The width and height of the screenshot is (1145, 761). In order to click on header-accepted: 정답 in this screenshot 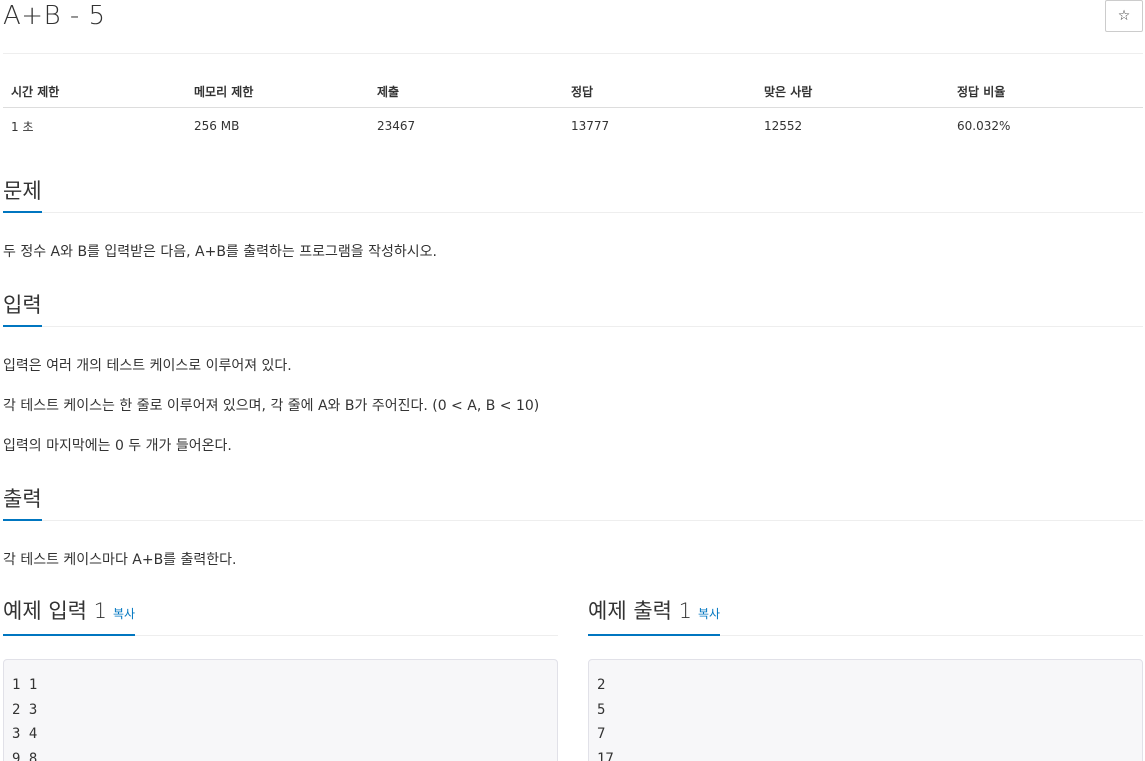, I will do `click(659, 91)`.